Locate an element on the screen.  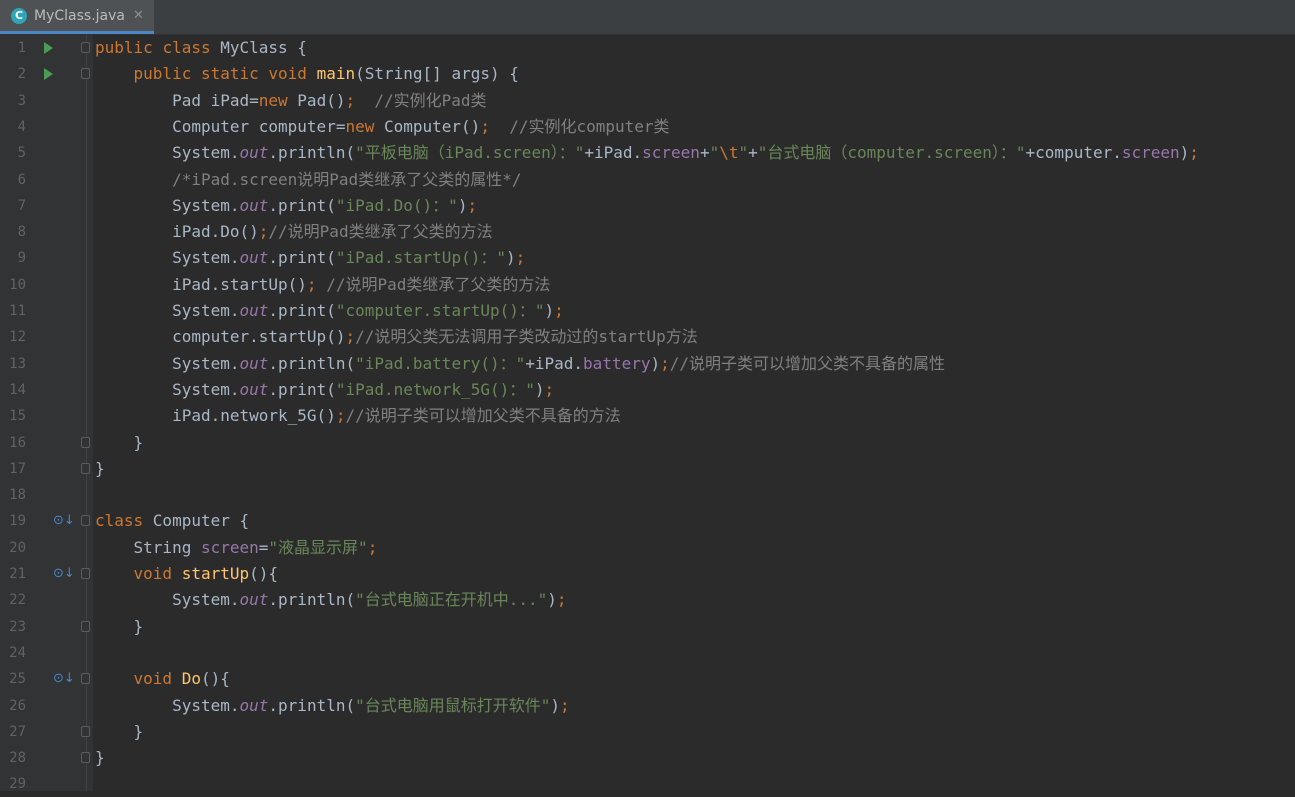
code-token: "台式电脑正在开机中..." is located at coordinates (451, 599).